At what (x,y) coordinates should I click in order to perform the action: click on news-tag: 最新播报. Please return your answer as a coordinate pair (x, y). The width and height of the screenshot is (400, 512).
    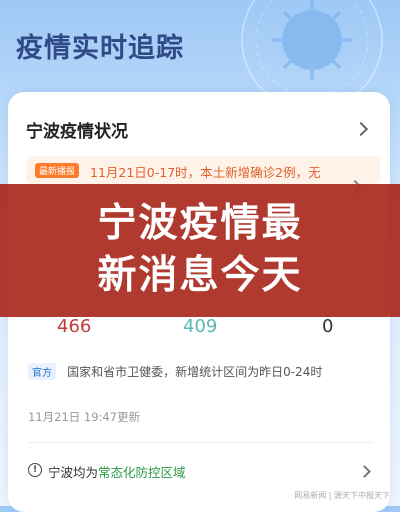
    Looking at the image, I should click on (57, 170).